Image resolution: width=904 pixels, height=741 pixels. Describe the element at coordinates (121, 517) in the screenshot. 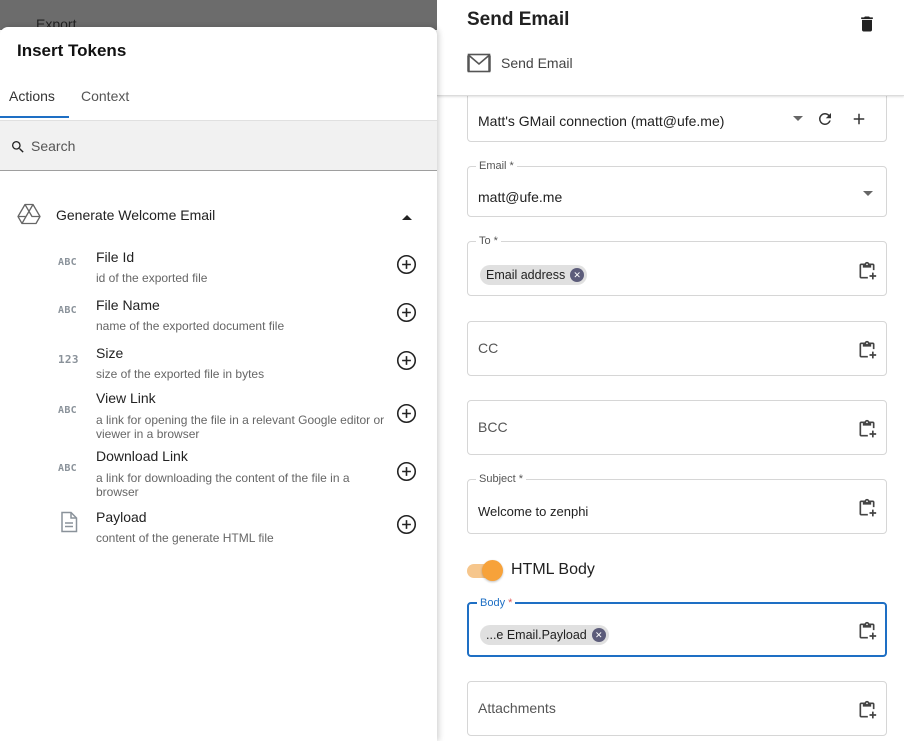

I see `token-name: Payload` at that location.